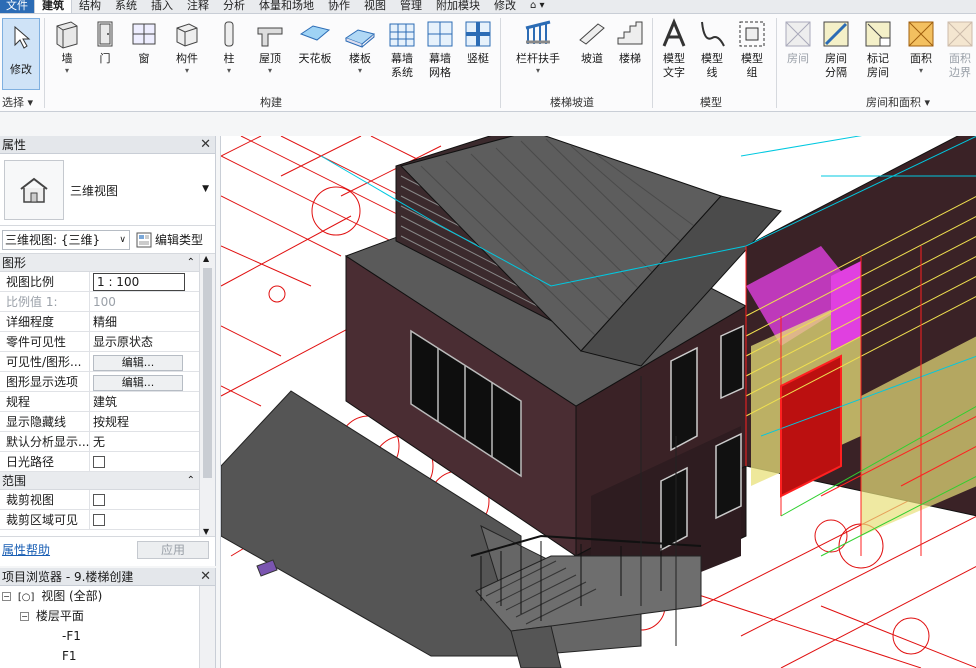 This screenshot has width=976, height=668. Describe the element at coordinates (99, 462) in the screenshot. I see `sun-path-checkbox` at that location.